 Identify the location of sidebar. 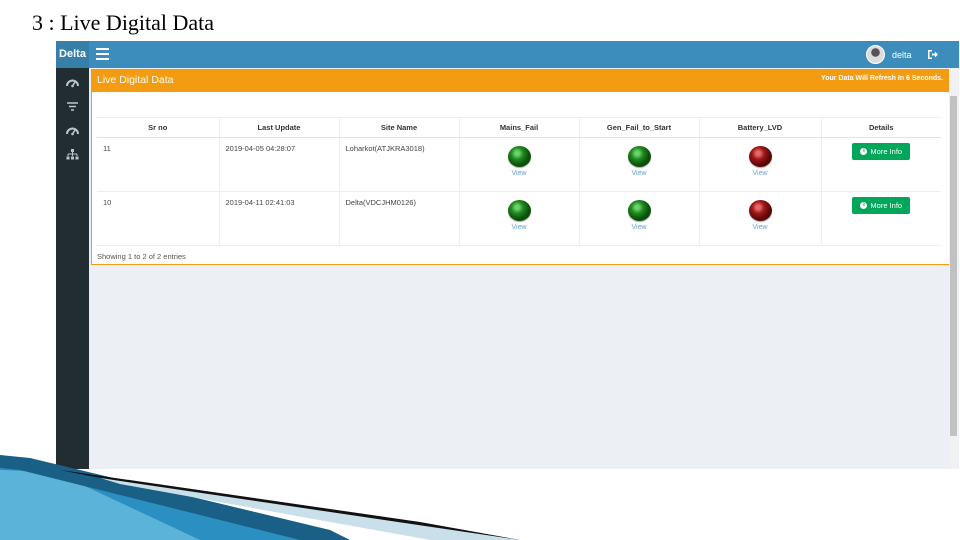
(72, 268).